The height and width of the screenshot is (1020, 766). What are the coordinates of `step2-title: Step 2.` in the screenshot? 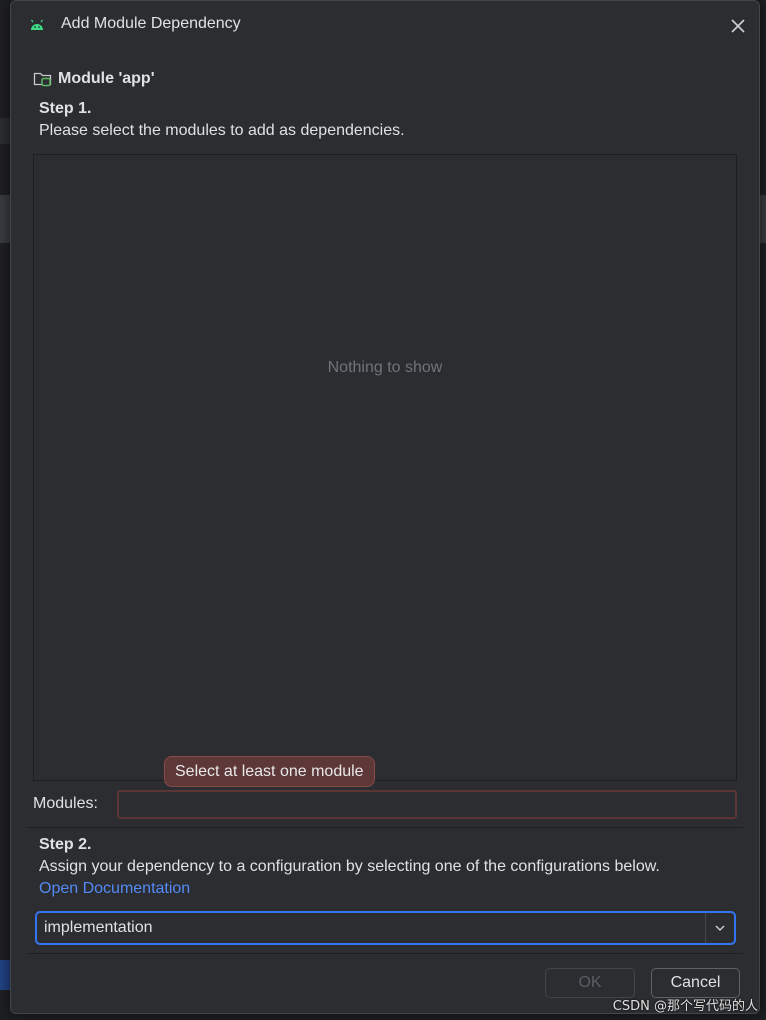 It's located at (65, 844).